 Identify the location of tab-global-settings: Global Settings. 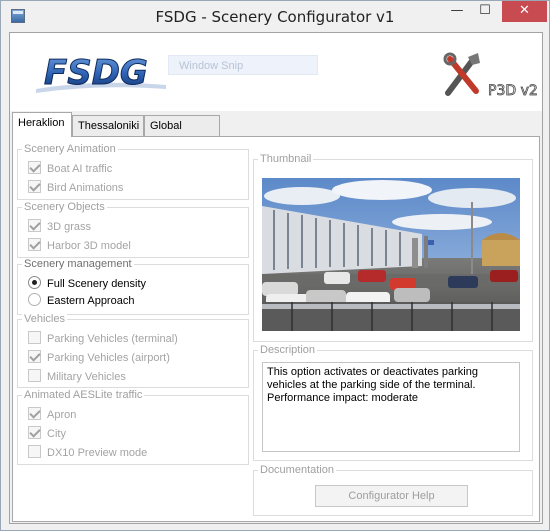
(182, 133).